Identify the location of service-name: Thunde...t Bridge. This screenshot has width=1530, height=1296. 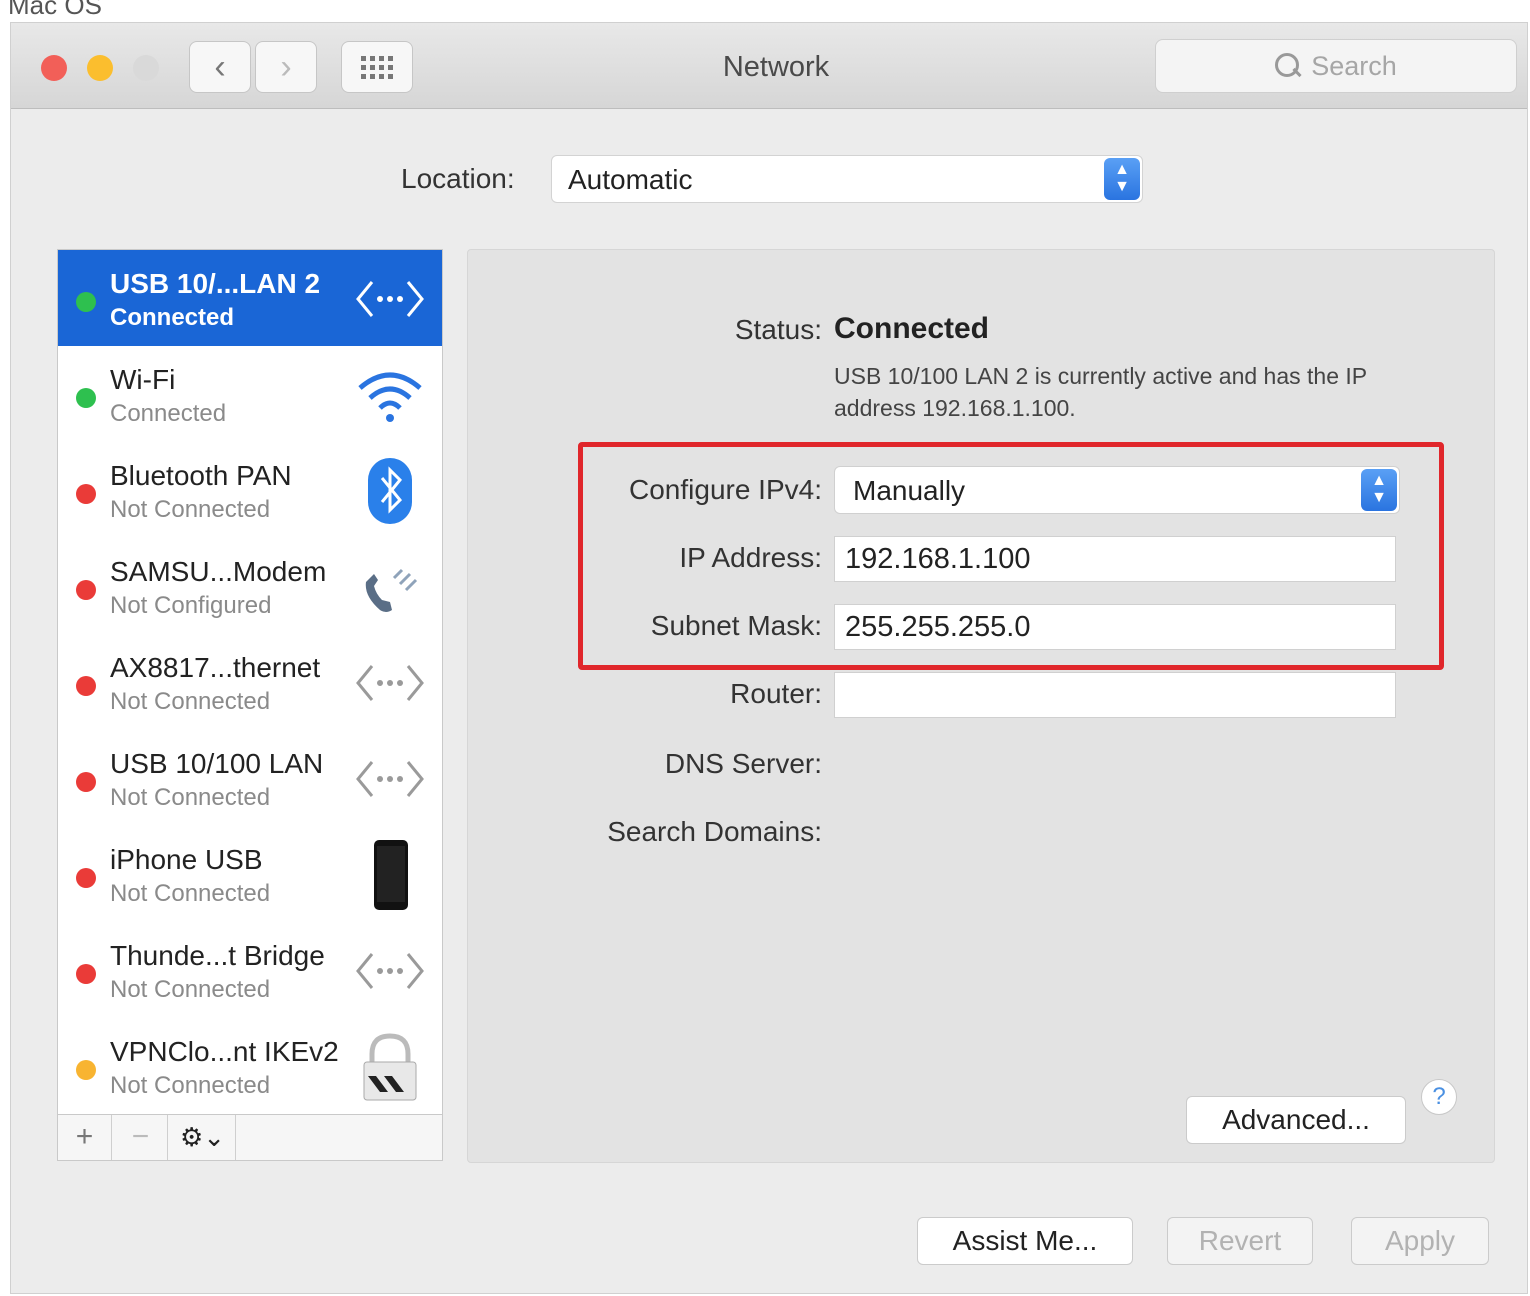
(217, 955).